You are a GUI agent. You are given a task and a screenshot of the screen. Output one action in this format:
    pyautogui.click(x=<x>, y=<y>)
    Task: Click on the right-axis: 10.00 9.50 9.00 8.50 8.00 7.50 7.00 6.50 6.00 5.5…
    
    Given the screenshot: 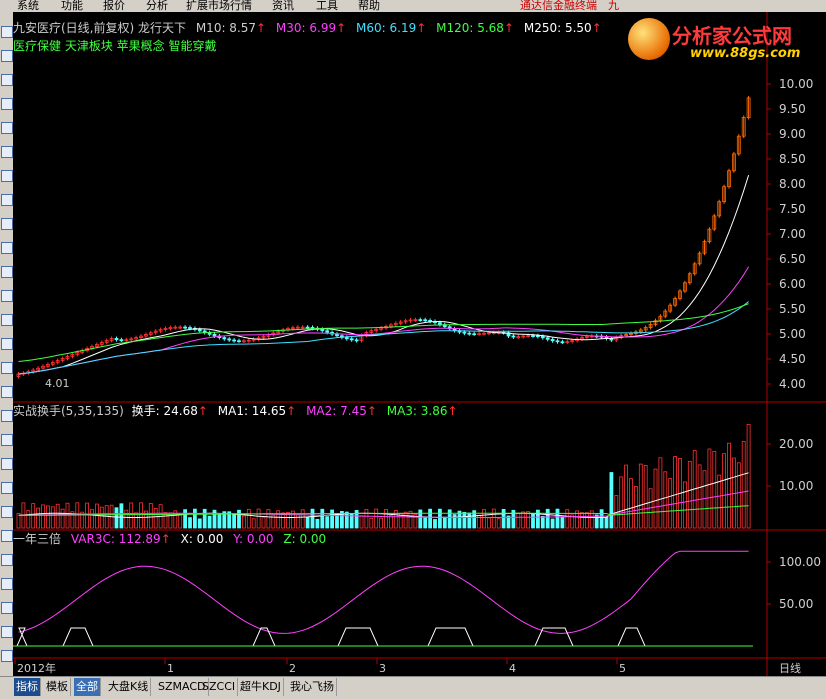 What is the action you would take?
    pyautogui.click(x=794, y=344)
    